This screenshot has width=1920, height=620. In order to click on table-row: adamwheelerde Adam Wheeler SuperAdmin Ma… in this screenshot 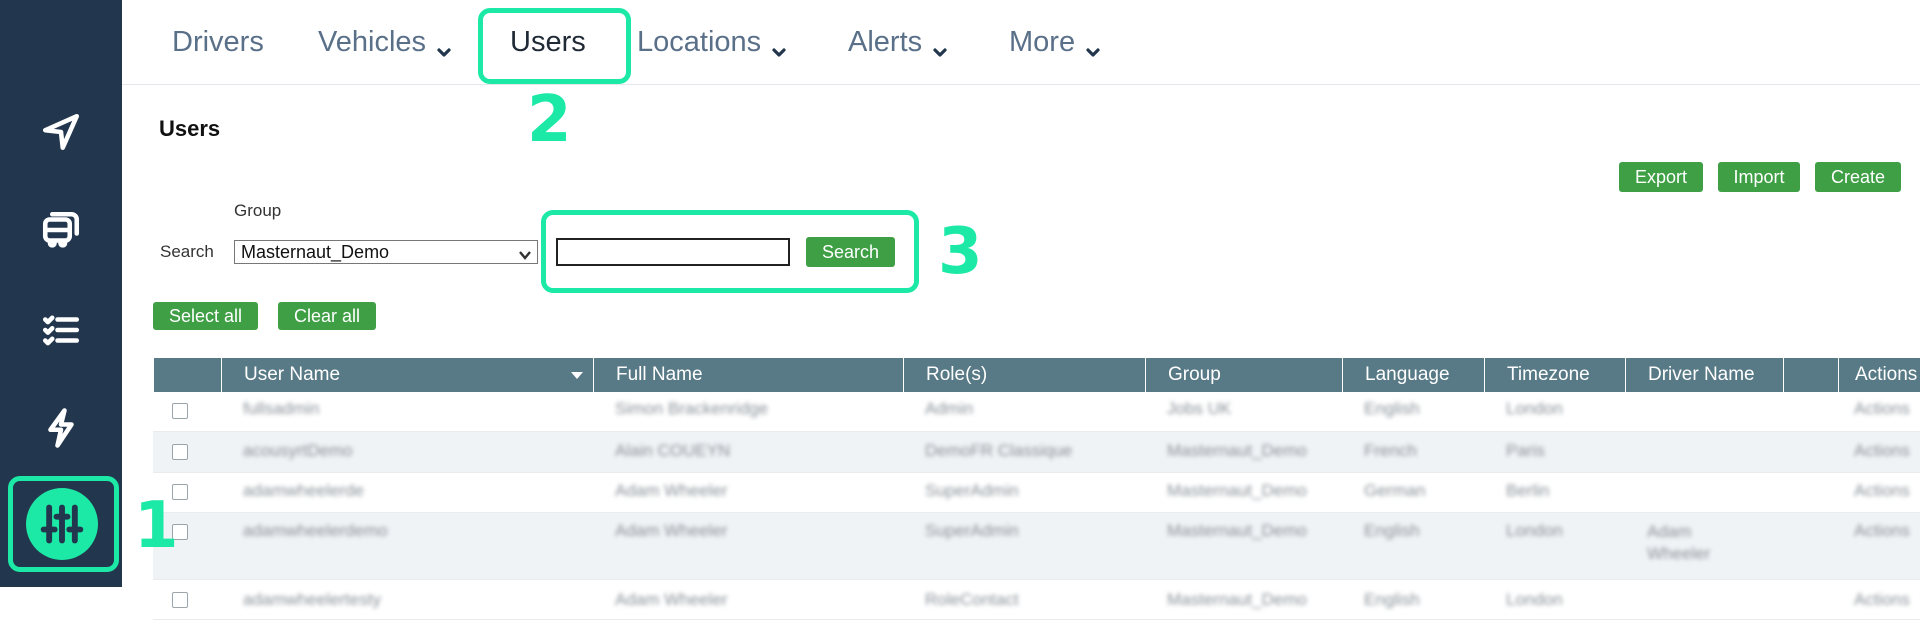, I will do `click(1036, 493)`.